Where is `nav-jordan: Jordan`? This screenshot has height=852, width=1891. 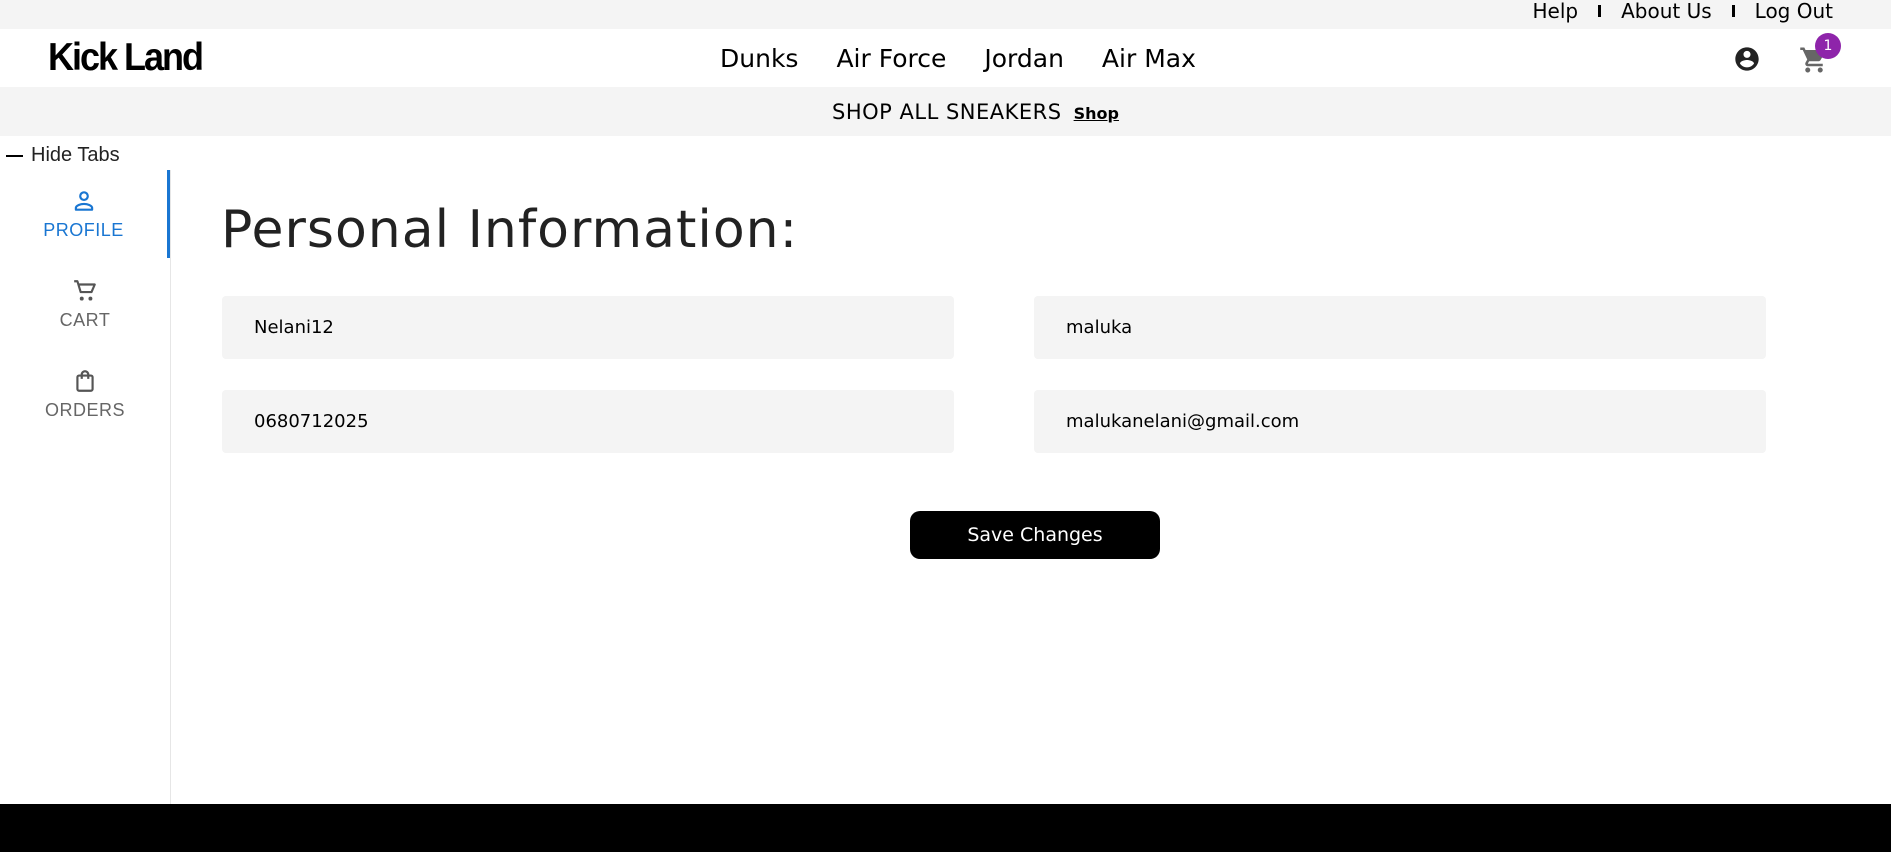 nav-jordan: Jordan is located at coordinates (1024, 58).